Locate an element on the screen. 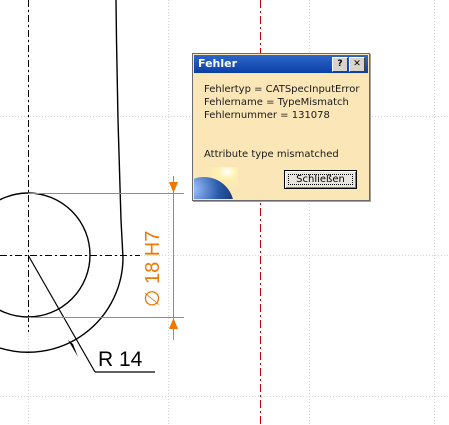 The width and height of the screenshot is (449, 425). radius-arrowhead is located at coordinates (73, 348).